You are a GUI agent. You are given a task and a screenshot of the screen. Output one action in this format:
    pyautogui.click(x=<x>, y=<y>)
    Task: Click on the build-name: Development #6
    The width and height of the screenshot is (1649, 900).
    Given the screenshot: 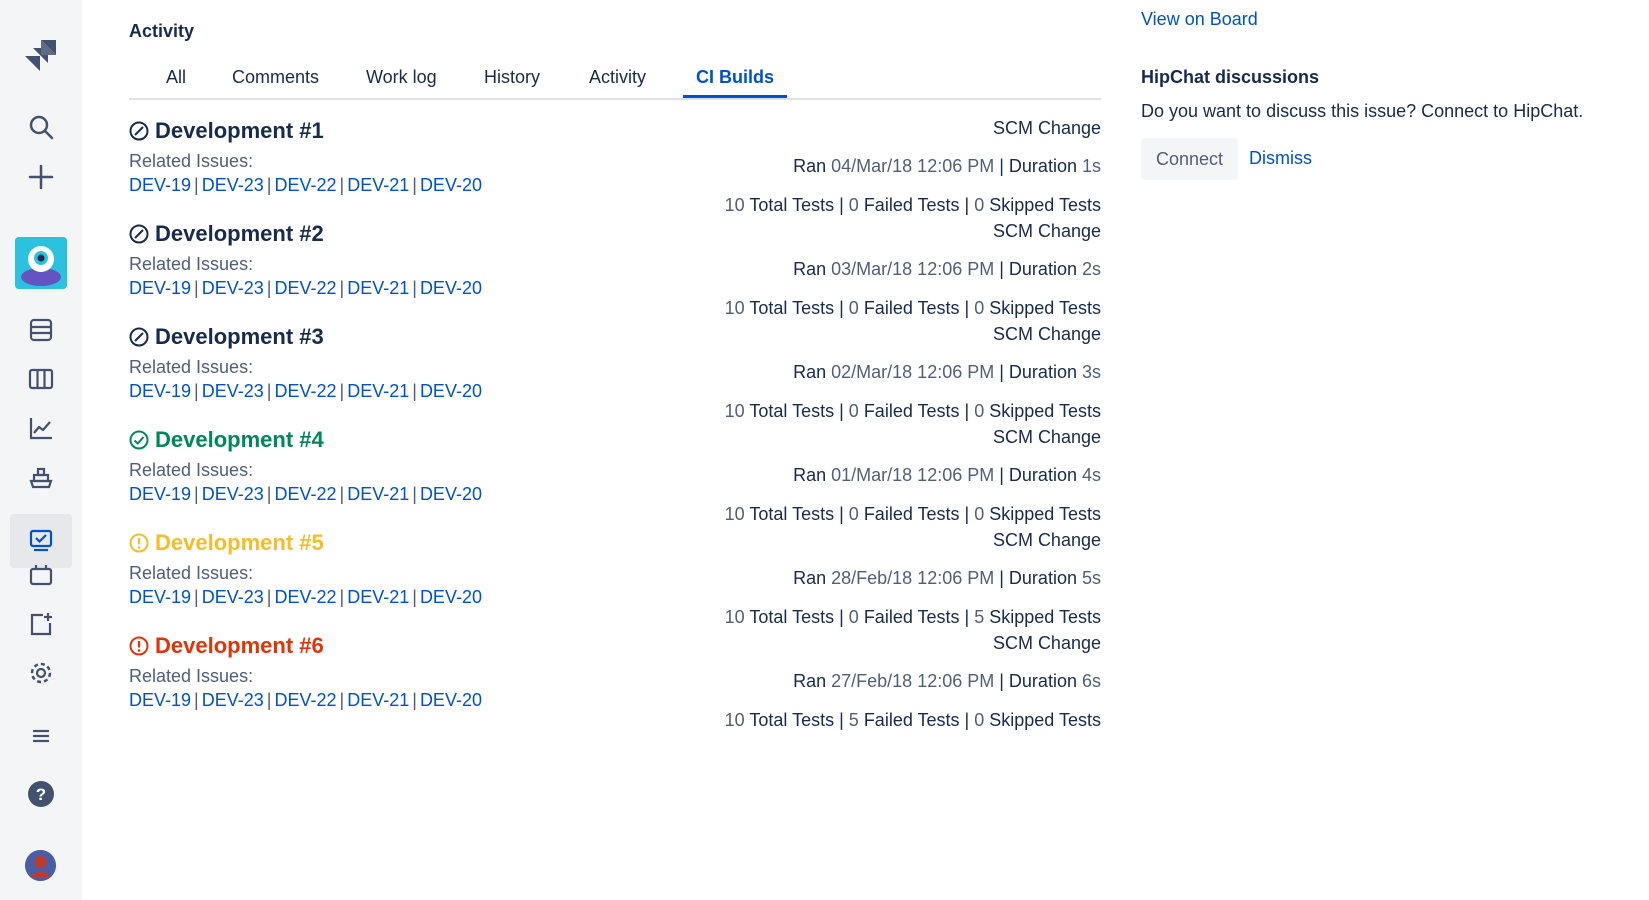 What is the action you would take?
    pyautogui.click(x=239, y=646)
    